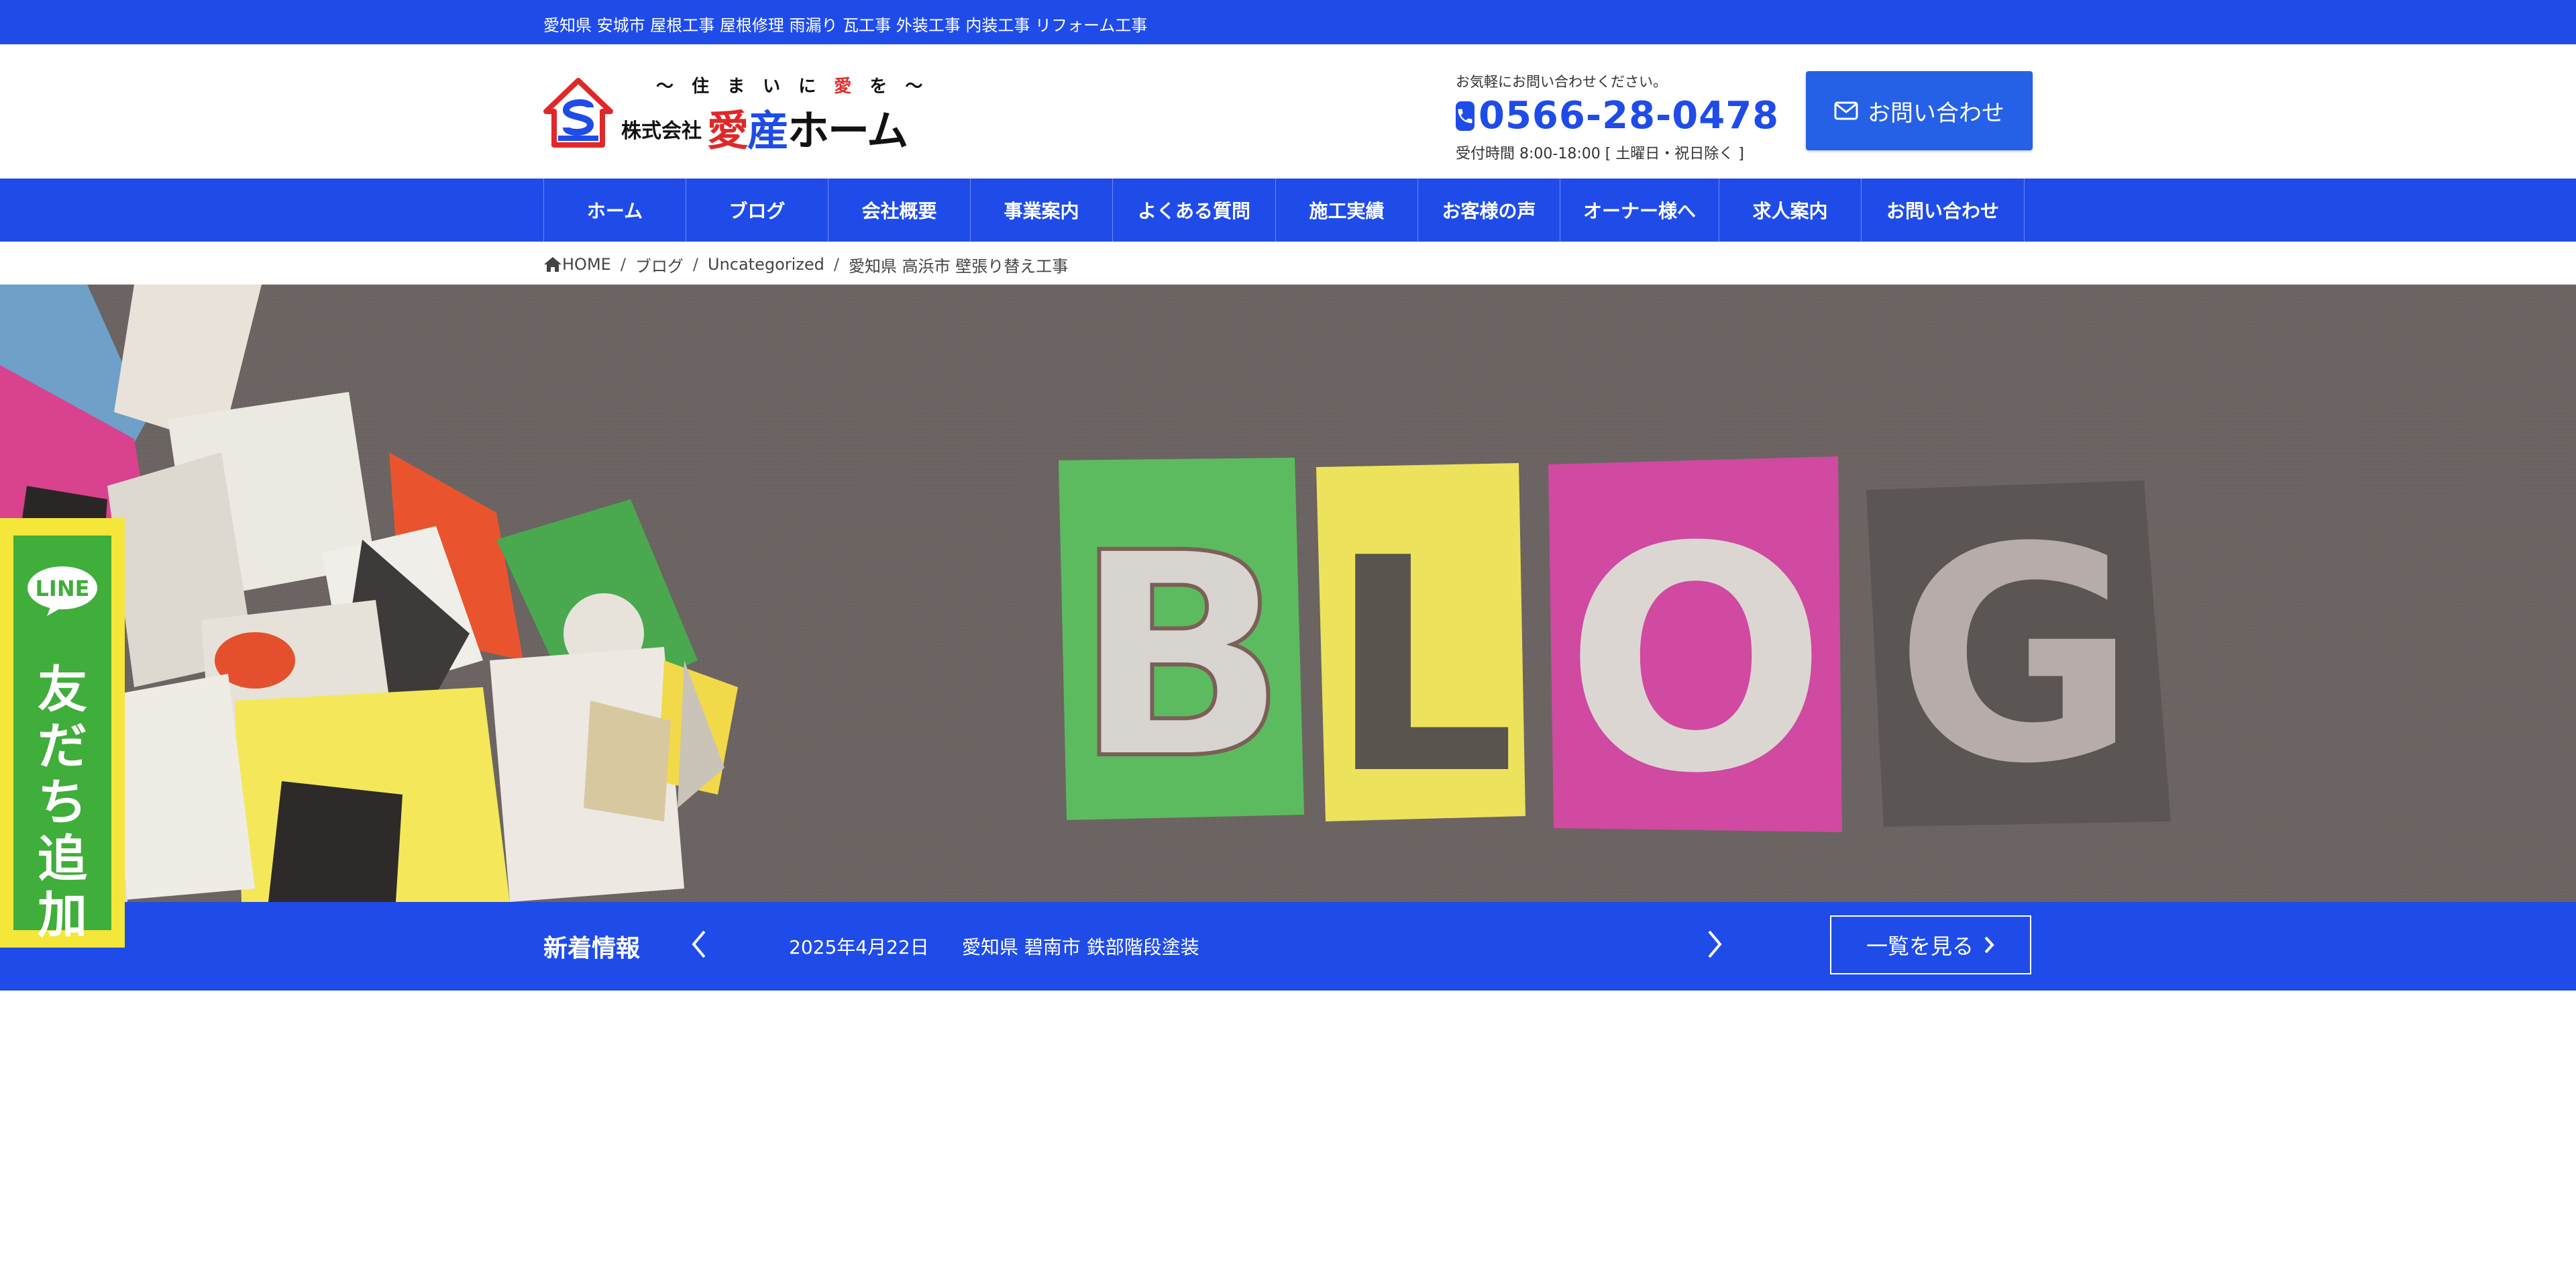 The width and height of the screenshot is (2576, 1263). Describe the element at coordinates (1180, 657) in the screenshot. I see `svg-text: B` at that location.